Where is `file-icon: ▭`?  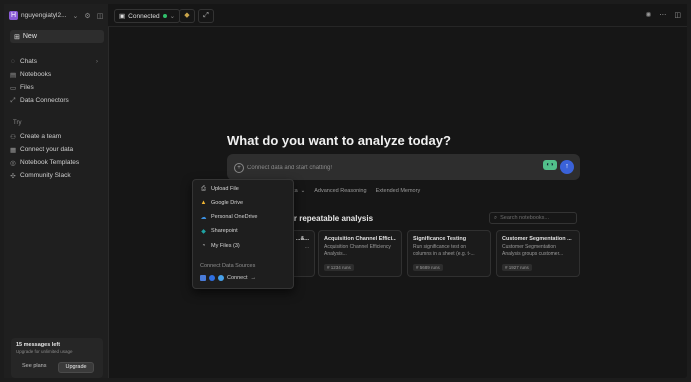 file-icon: ▭ is located at coordinates (13, 88).